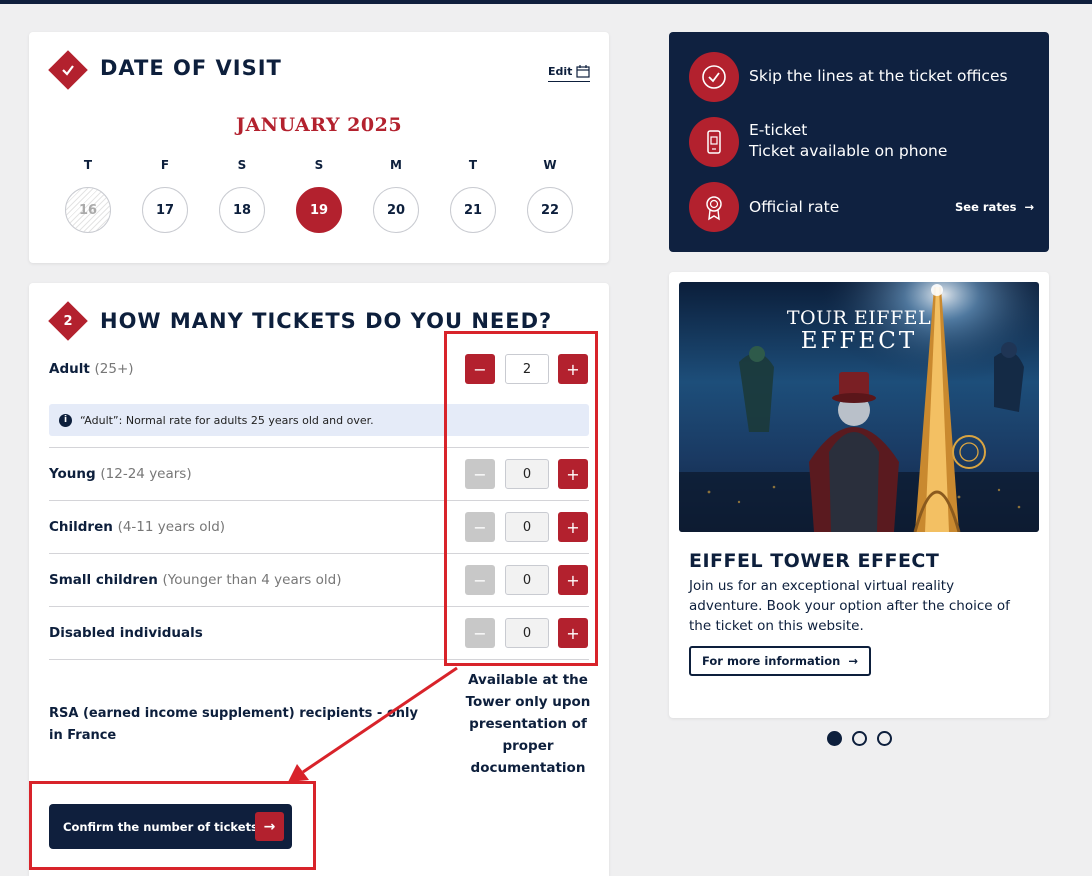  Describe the element at coordinates (252, 580) in the screenshot. I see `row-sublabel: (Younger than 4 years old)` at that location.